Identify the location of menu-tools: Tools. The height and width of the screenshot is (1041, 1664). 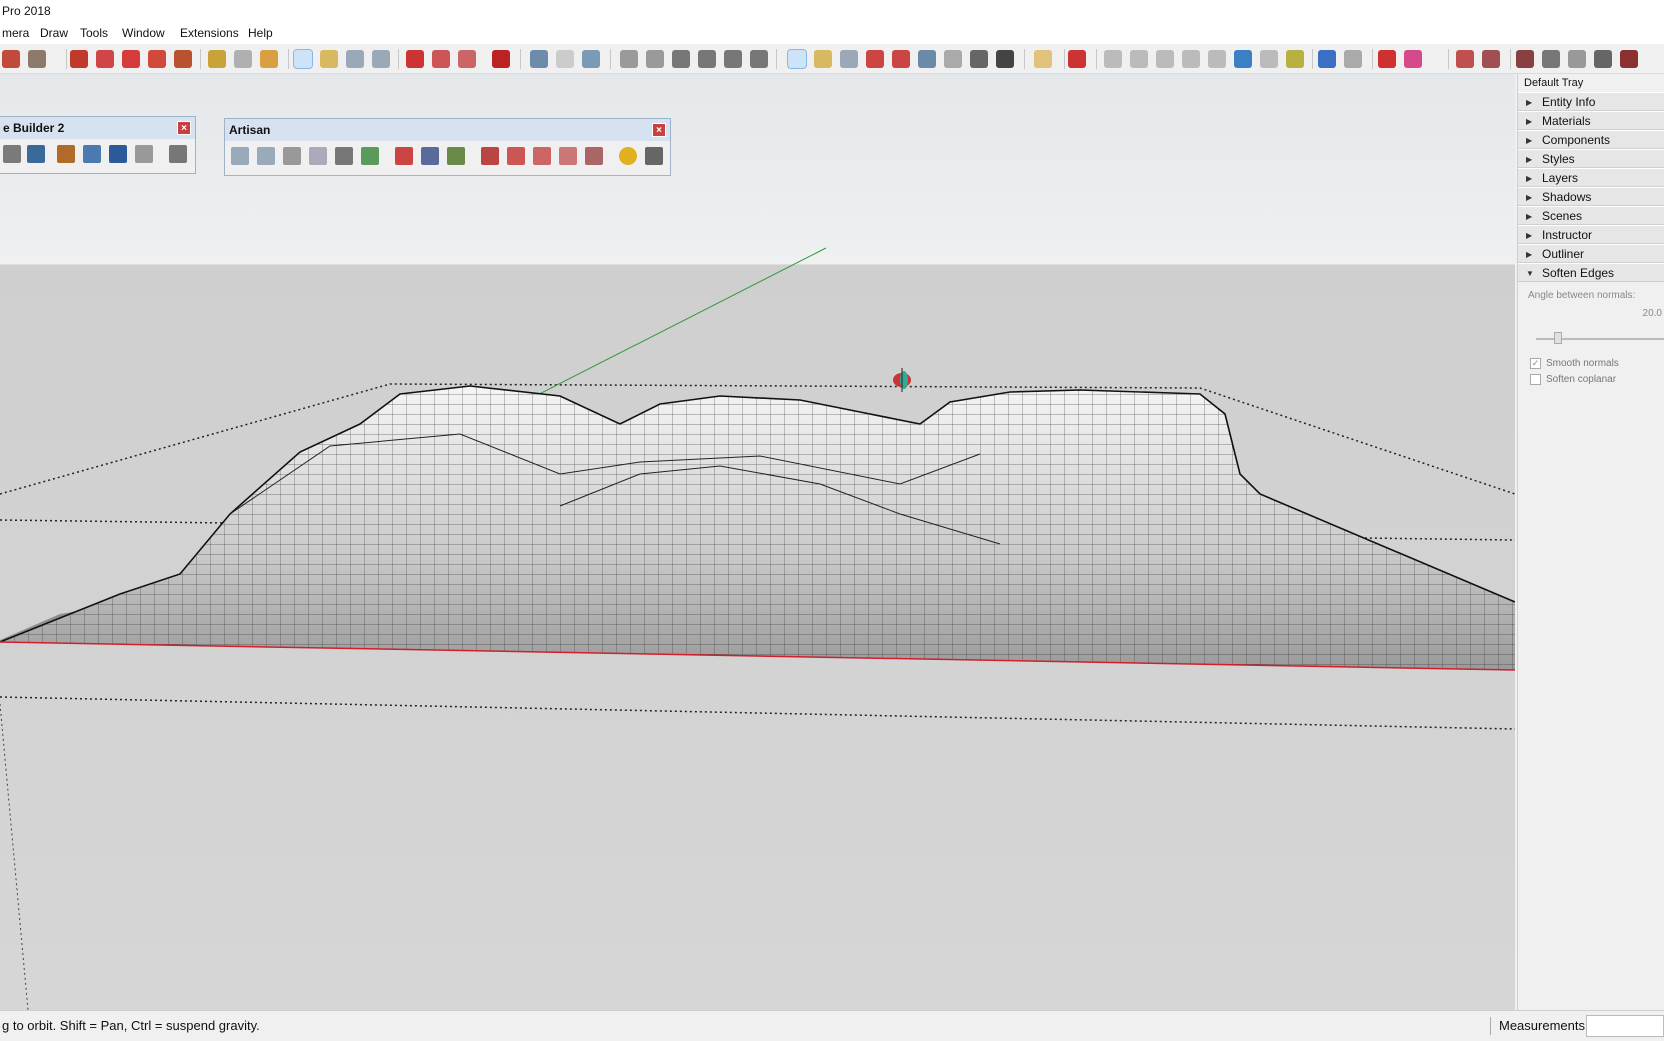
(94, 33).